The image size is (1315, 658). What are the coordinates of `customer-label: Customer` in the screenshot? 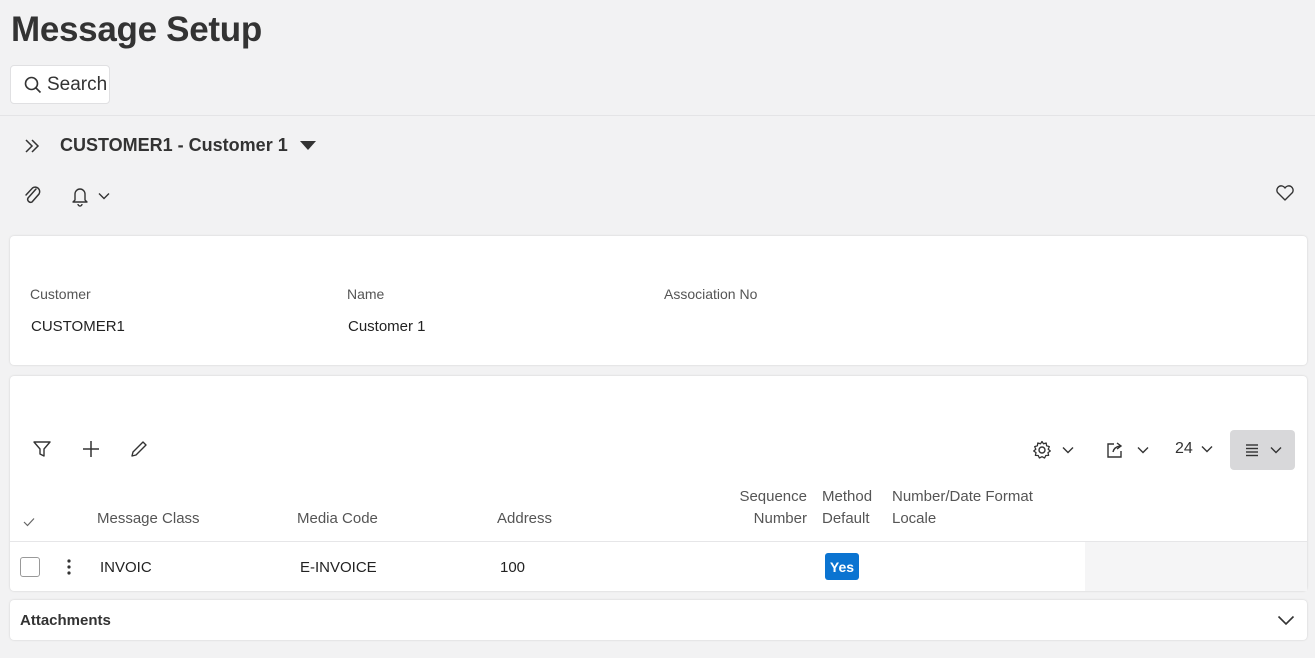 It's located at (60, 294).